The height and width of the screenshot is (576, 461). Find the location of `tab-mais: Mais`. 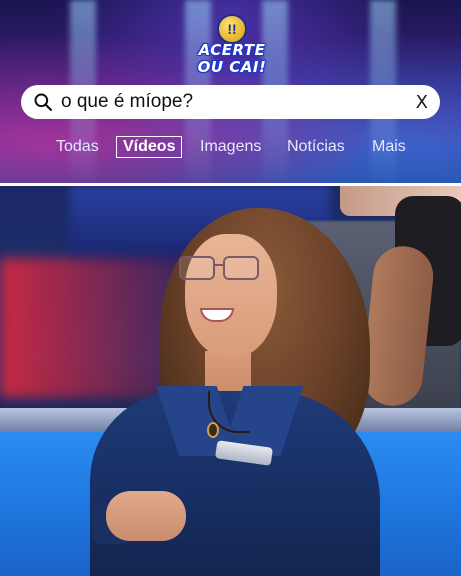

tab-mais: Mais is located at coordinates (389, 147).